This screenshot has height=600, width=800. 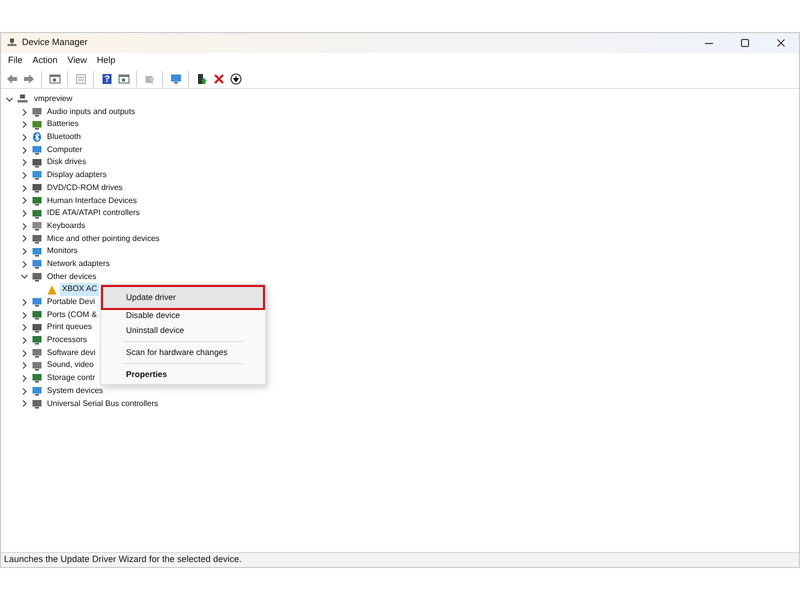 What do you see at coordinates (63, 125) in the screenshot?
I see `tree-item: Batteries` at bounding box center [63, 125].